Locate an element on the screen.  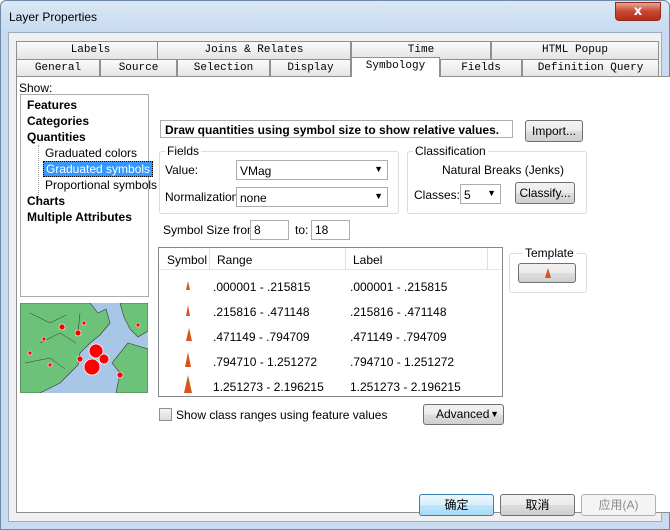
table-row: .215816 - .471148 .215816 - .471148 is located at coordinates (330, 311).